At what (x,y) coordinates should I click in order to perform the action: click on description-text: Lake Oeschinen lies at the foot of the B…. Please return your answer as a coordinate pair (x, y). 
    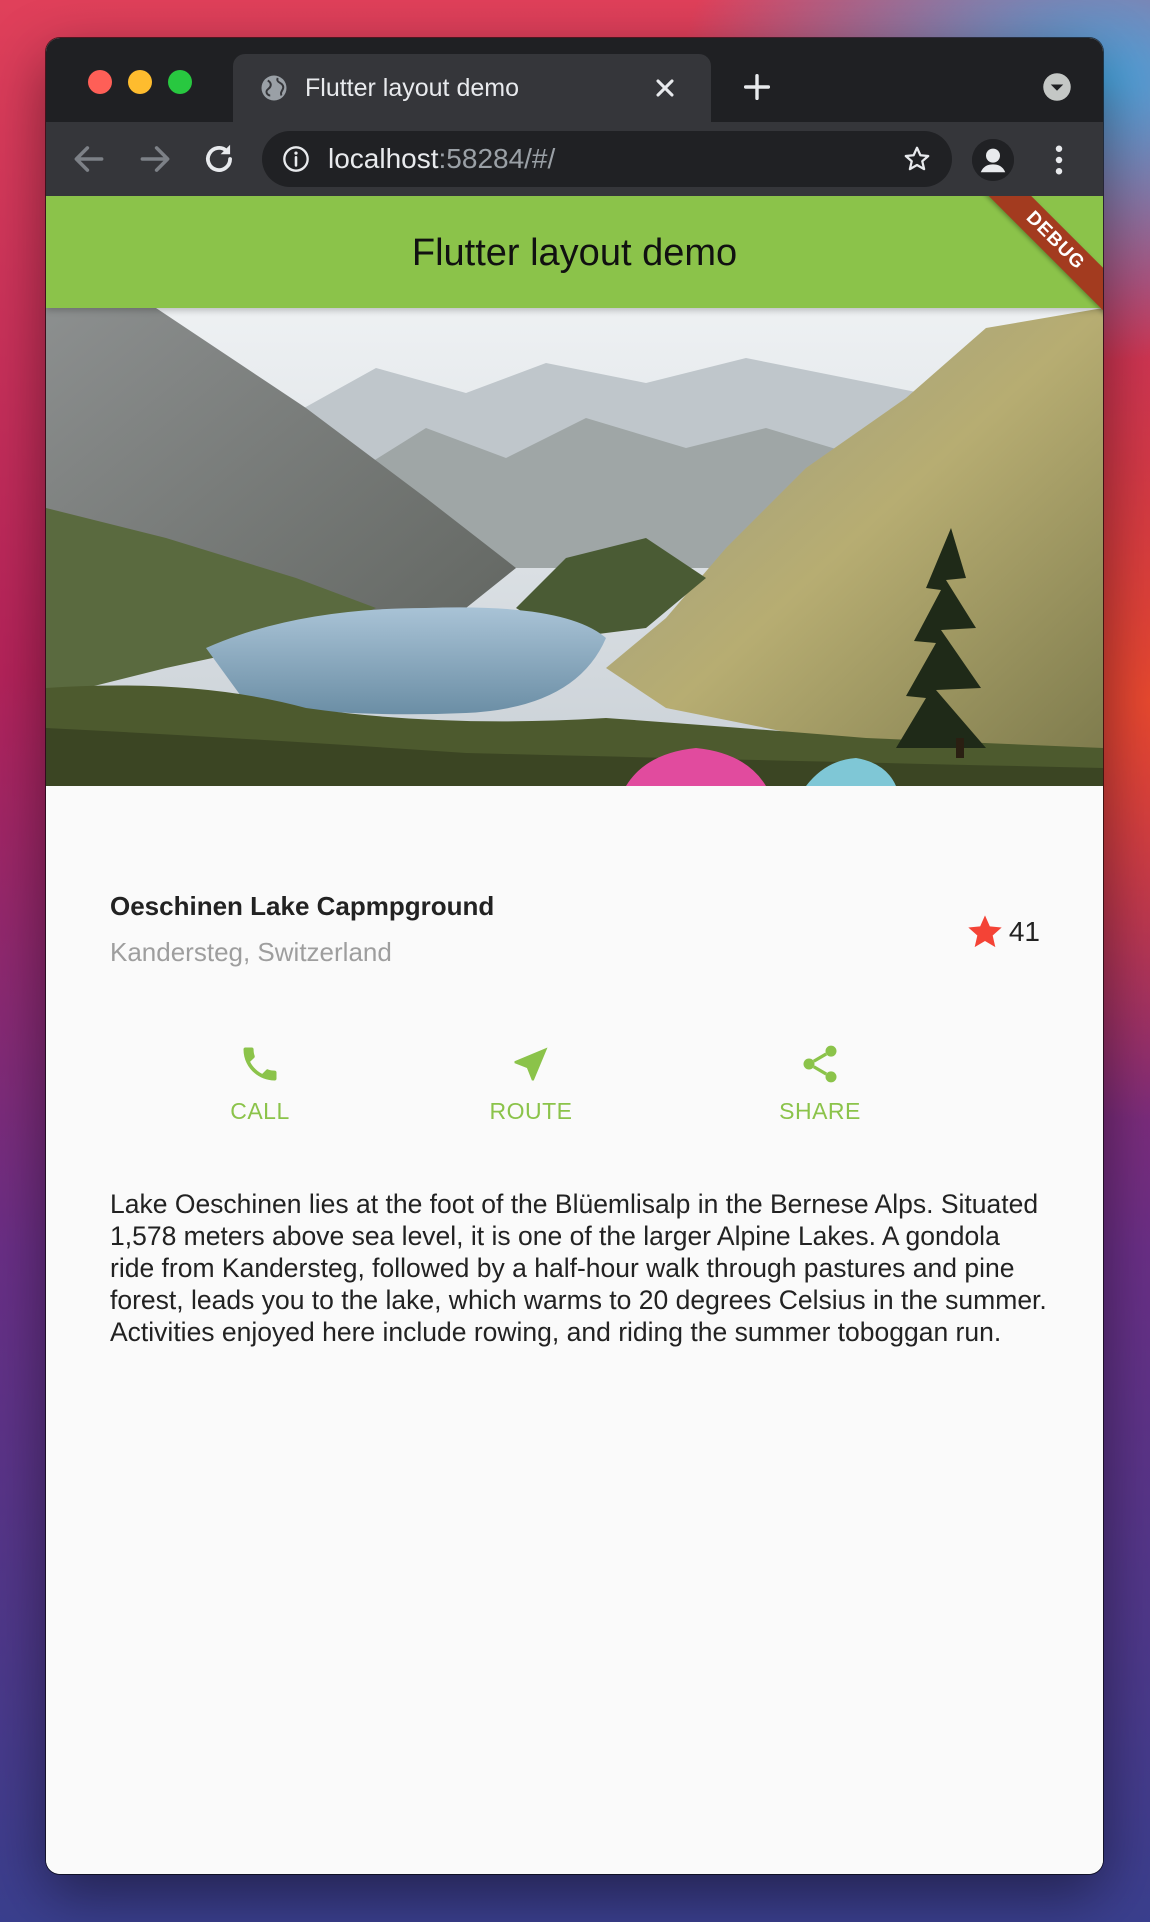
    Looking at the image, I should click on (578, 1268).